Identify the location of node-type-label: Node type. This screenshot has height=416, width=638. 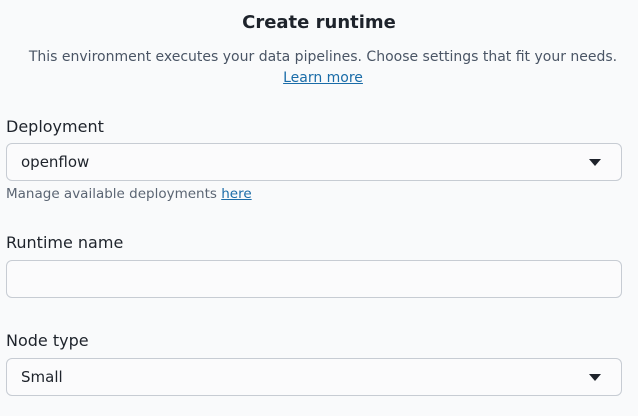
(47, 340).